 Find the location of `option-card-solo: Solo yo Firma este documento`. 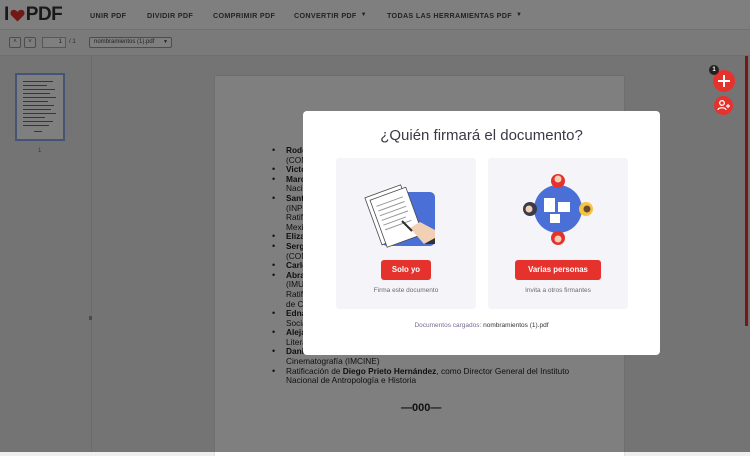

option-card-solo: Solo yo Firma este documento is located at coordinates (406, 233).